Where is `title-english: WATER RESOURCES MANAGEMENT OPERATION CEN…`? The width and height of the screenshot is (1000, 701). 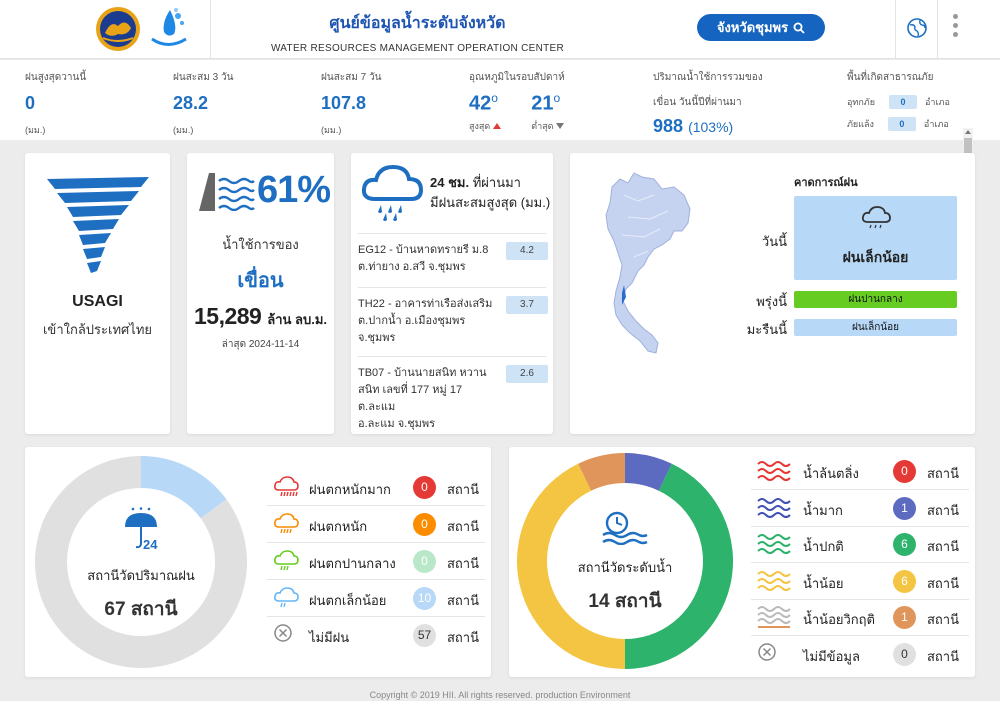 title-english: WATER RESOURCES MANAGEMENT OPERATION CEN… is located at coordinates (417, 48).